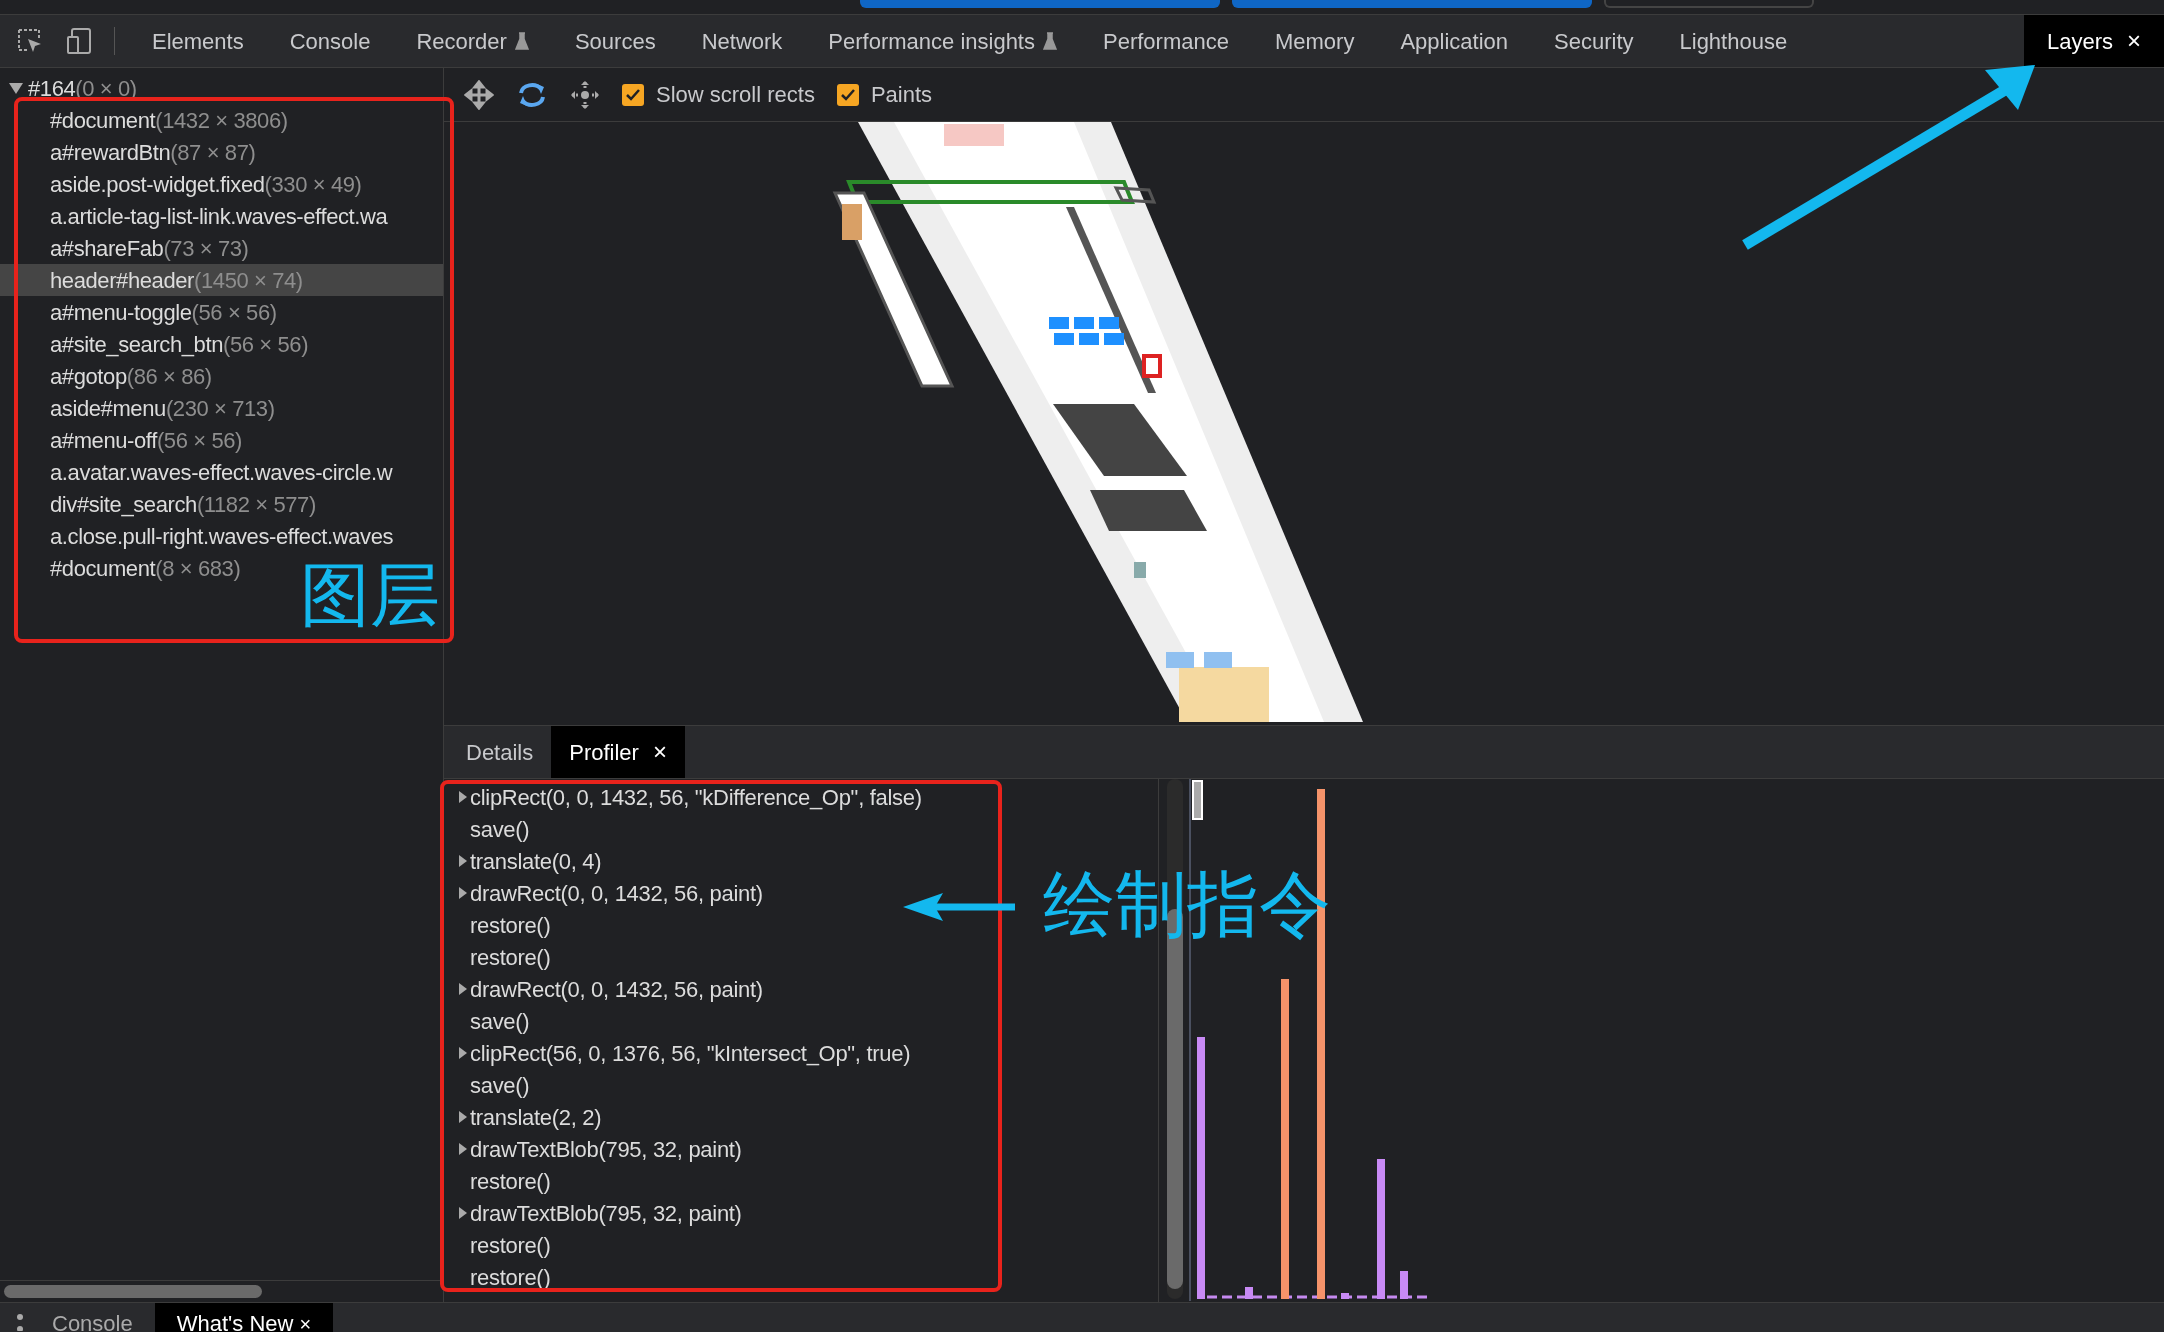  I want to click on checkbox: Slow scroll rects, so click(718, 94).